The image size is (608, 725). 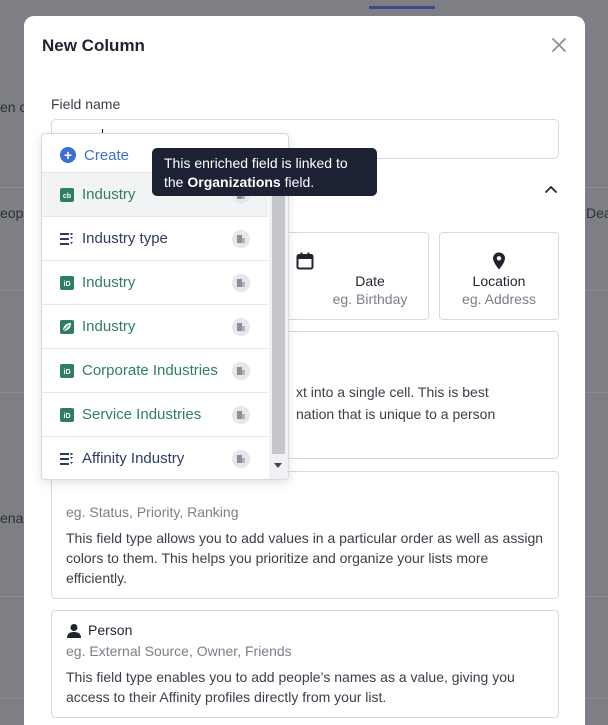 I want to click on crunchbase-icon: cb, so click(x=67, y=194).